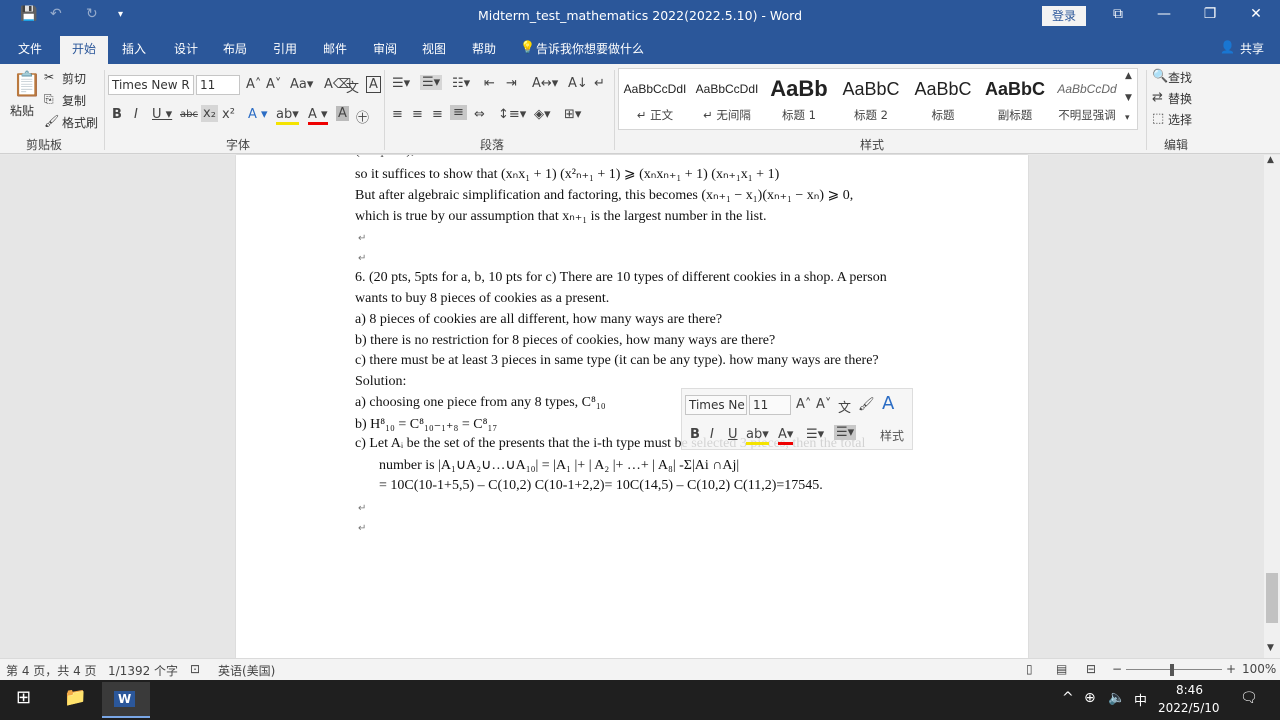  Describe the element at coordinates (437, 114) in the screenshot. I see `align-right-icon: ≡` at that location.